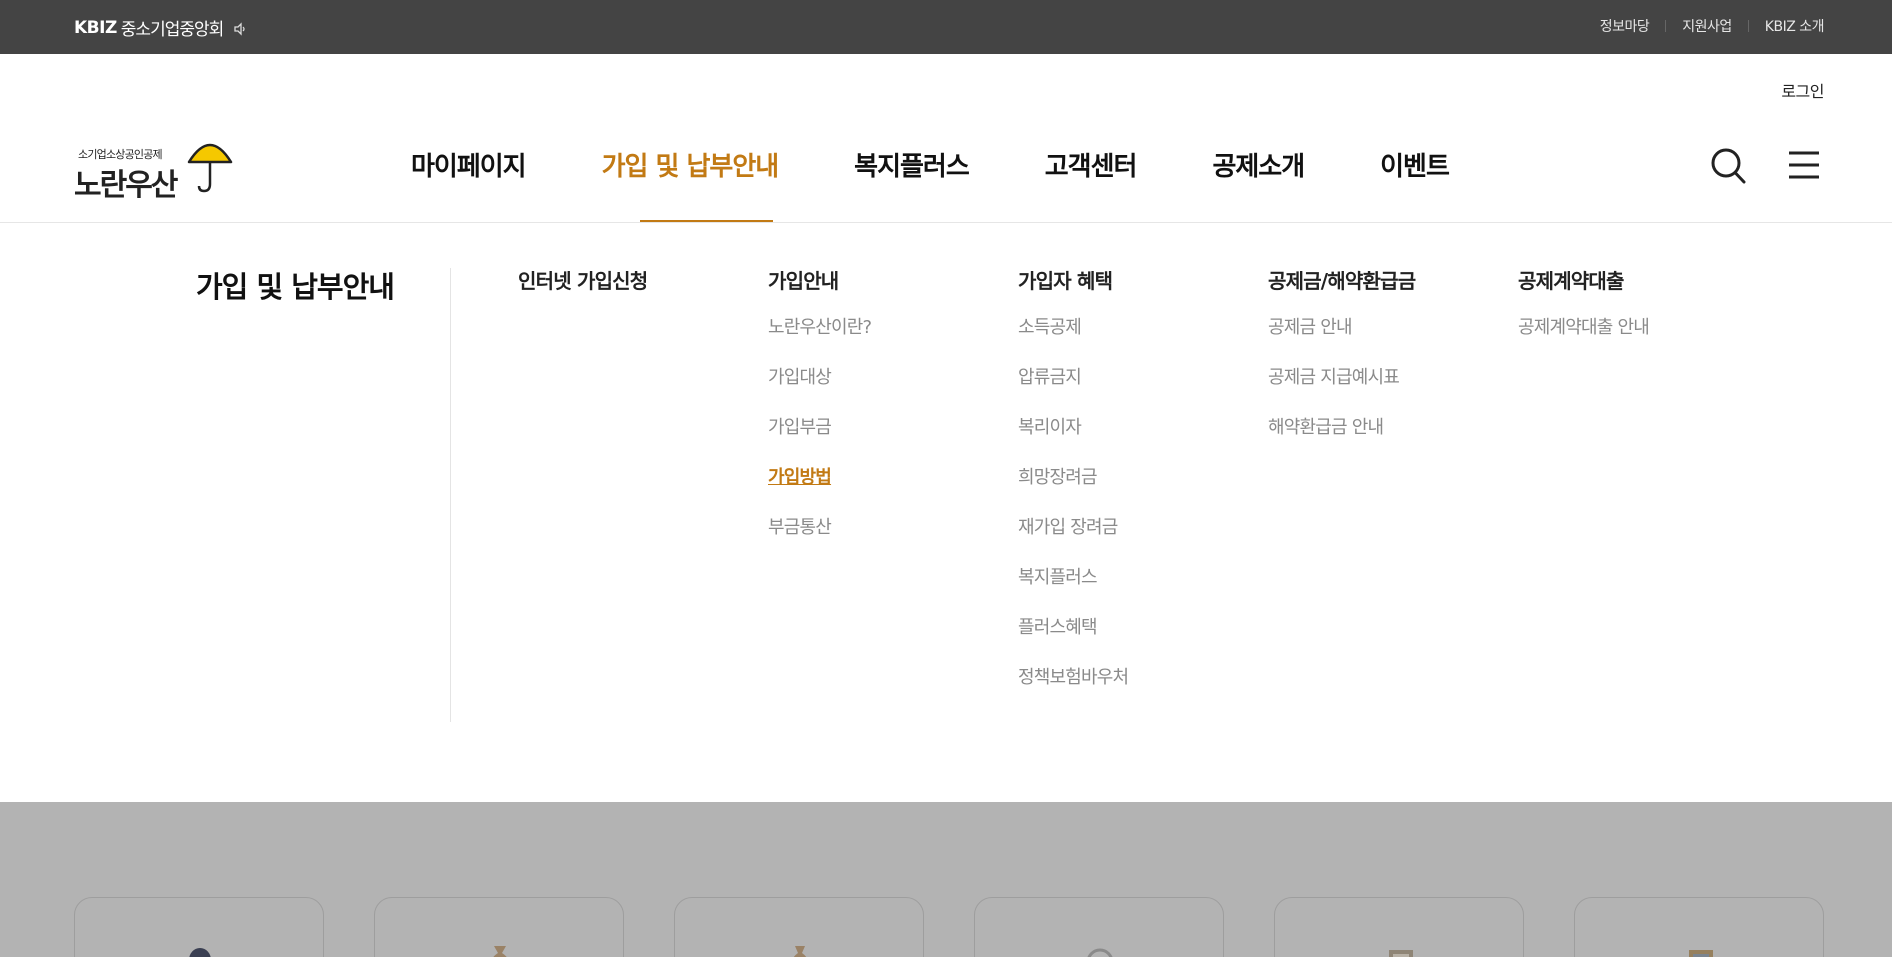 This screenshot has width=1892, height=957. I want to click on mega-col-contract-loan: 공제계약대출 공제계약대출 안내, so click(1584, 314).